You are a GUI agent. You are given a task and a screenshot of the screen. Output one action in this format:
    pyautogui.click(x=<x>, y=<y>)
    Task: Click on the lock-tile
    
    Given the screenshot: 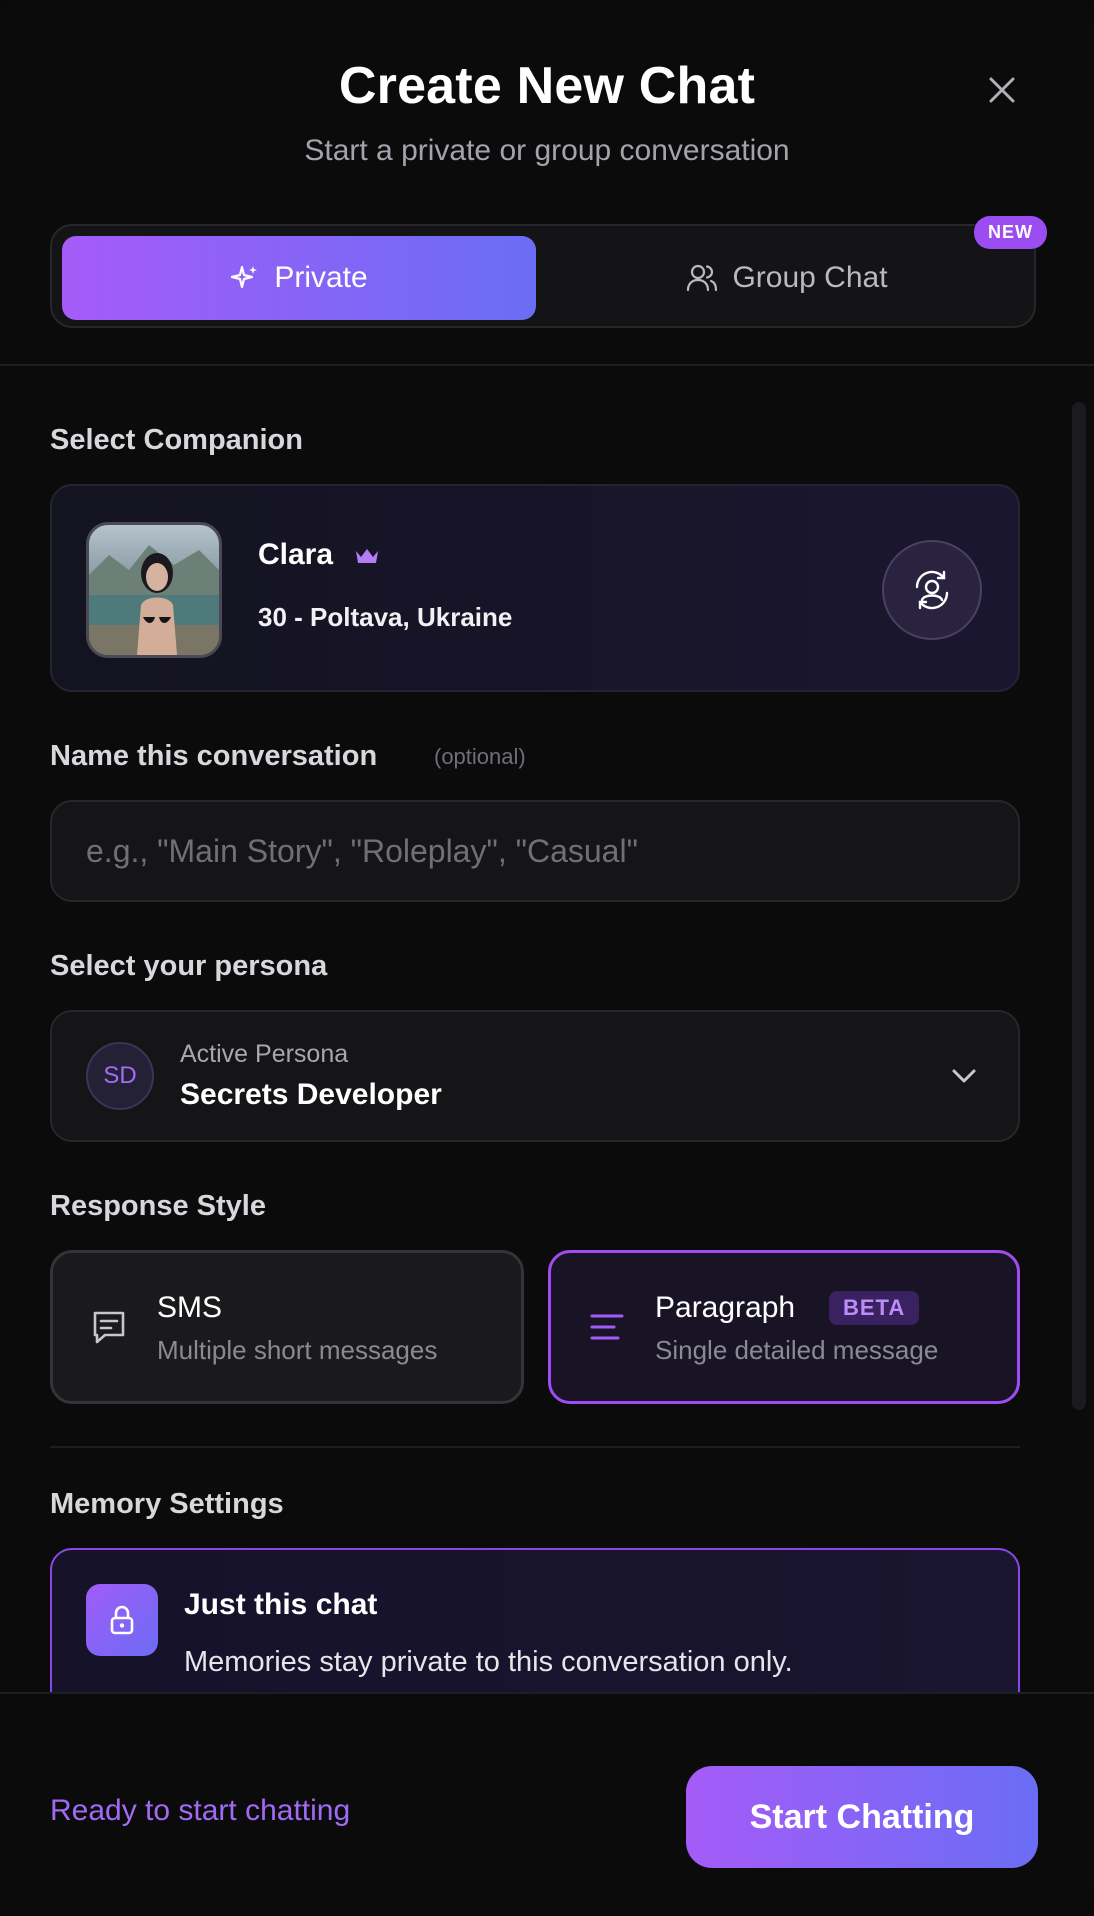 What is the action you would take?
    pyautogui.click(x=122, y=1620)
    